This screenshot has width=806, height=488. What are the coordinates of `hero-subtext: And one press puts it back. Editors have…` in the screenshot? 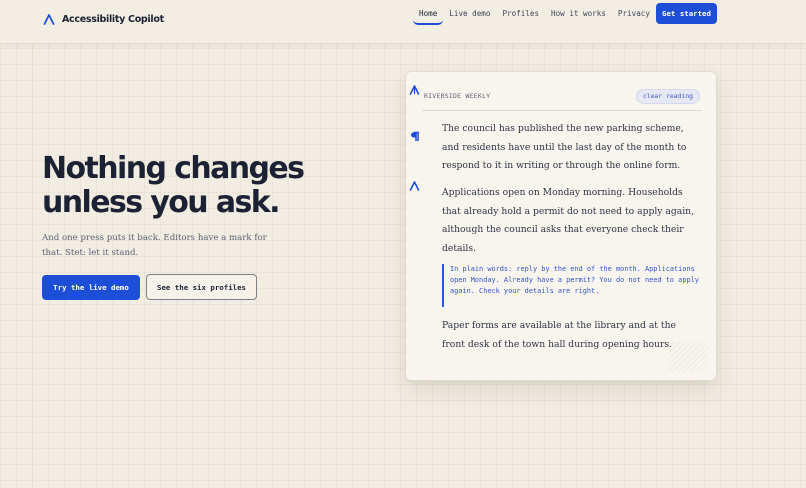 It's located at (154, 245).